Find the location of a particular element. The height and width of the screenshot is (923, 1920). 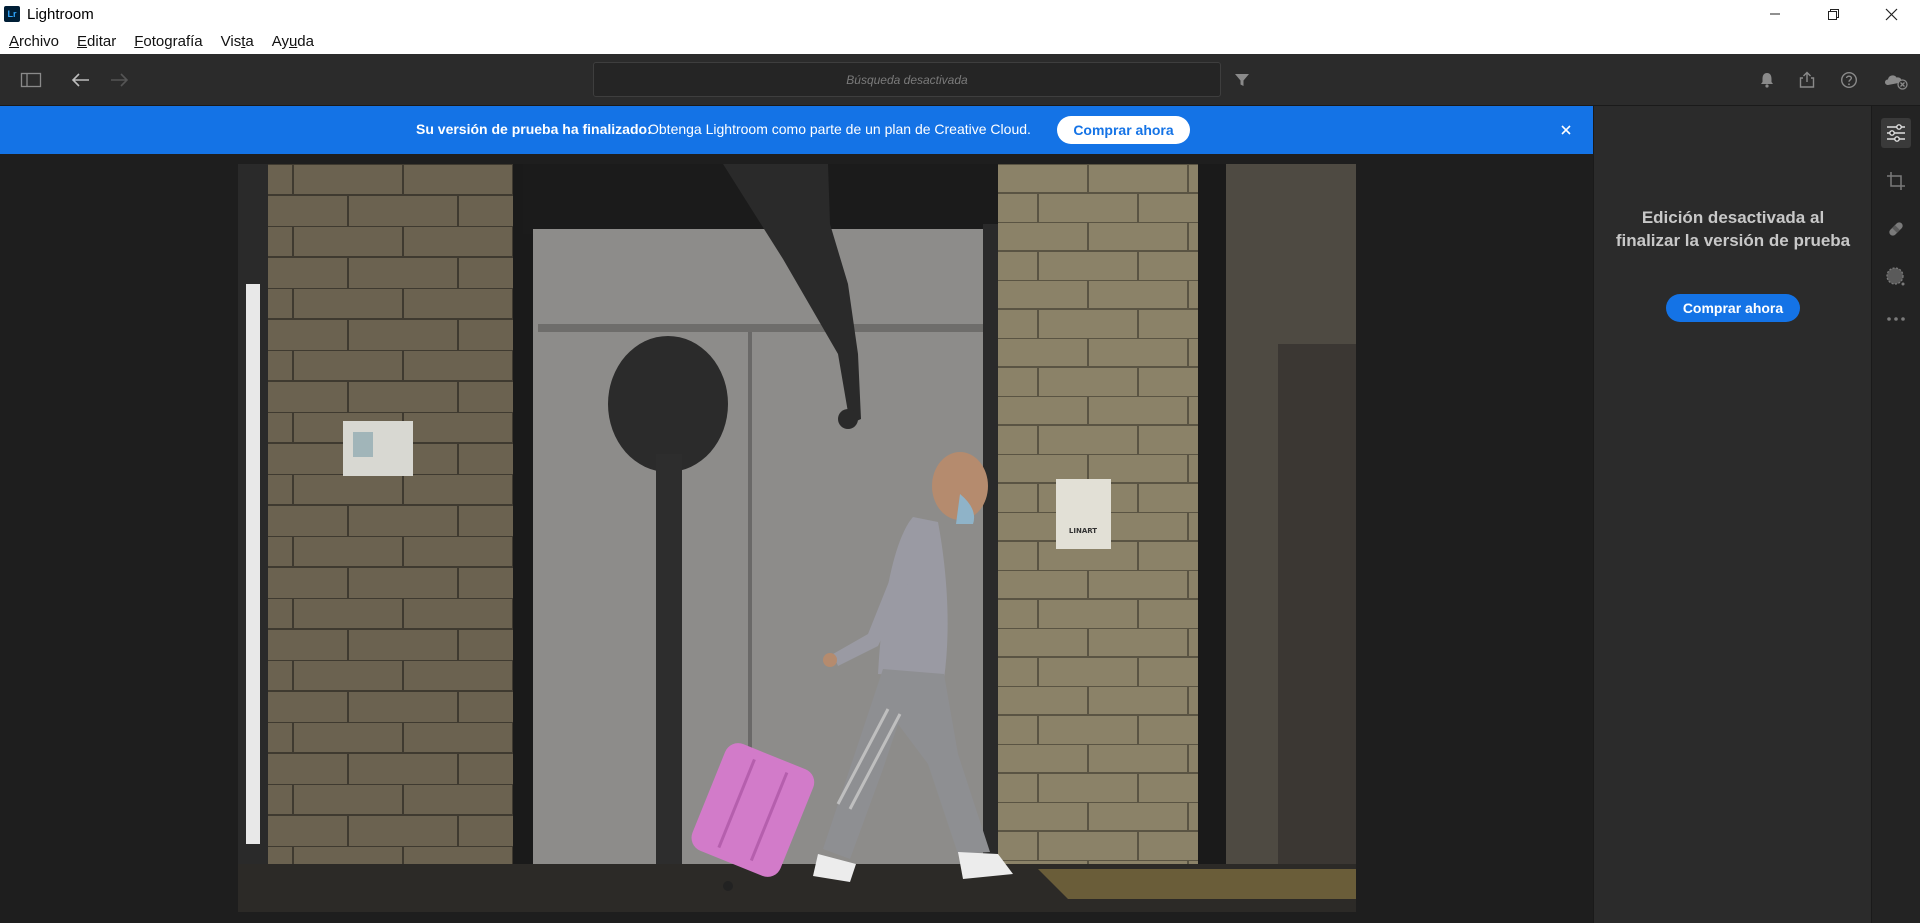

search-placeholder: Búsqueda desactivada is located at coordinates (907, 79).